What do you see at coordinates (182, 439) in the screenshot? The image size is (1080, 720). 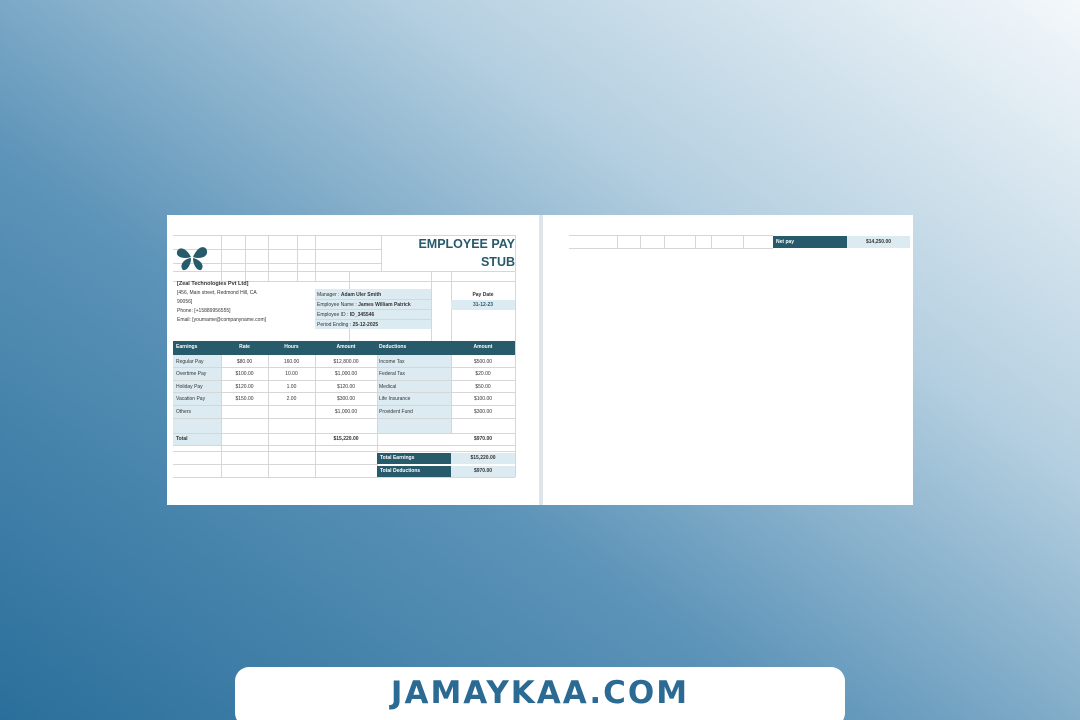 I see `total-label: Total` at bounding box center [182, 439].